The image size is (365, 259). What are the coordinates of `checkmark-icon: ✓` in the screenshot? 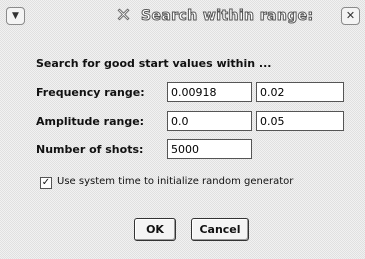 It's located at (46, 182).